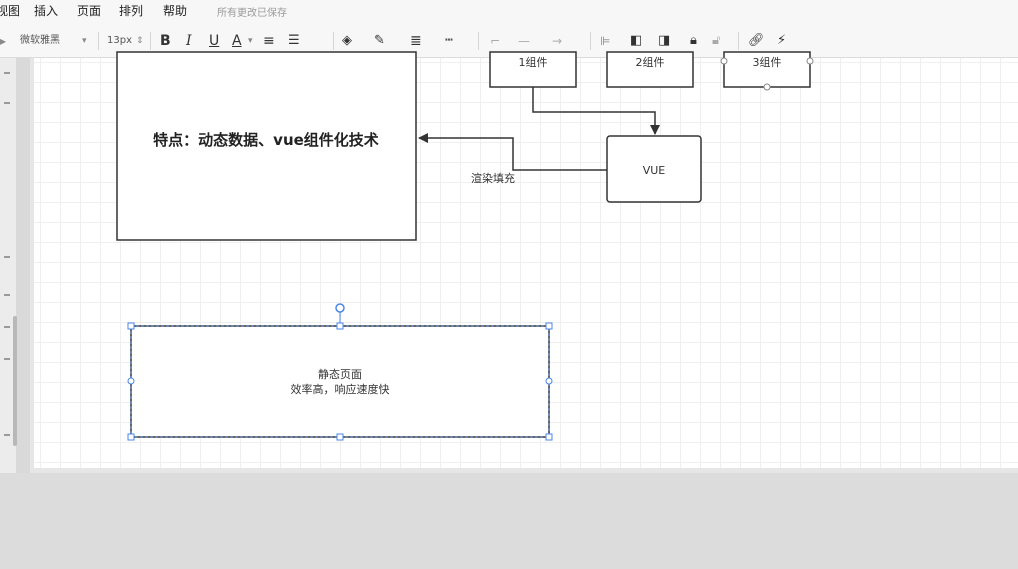 This screenshot has height=569, width=1018. I want to click on component-2-label: 2组件, so click(650, 62).